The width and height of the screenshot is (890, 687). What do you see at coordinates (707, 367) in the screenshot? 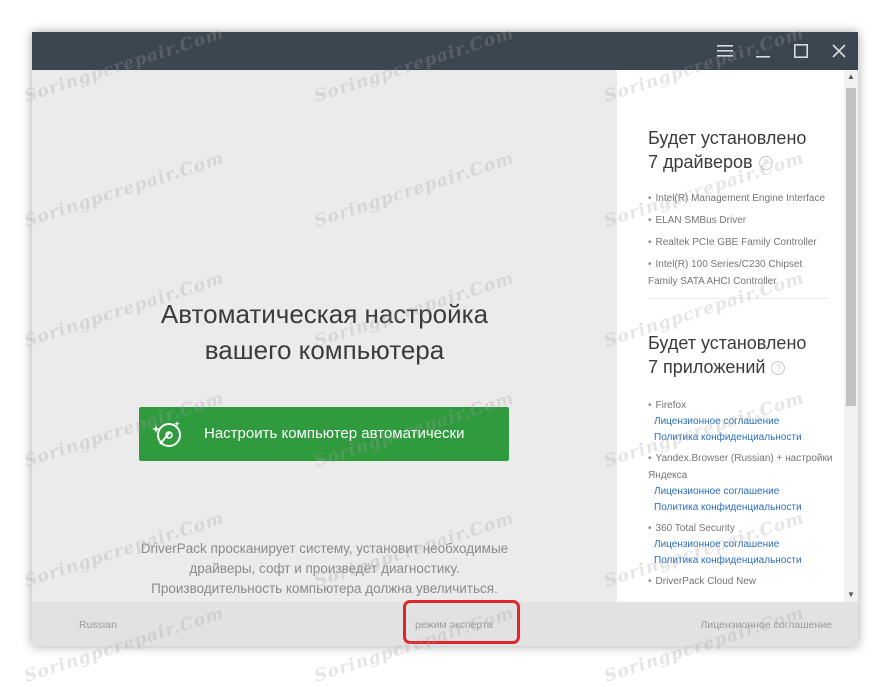
I see `apps-heading-line-2: 7 приложений` at bounding box center [707, 367].